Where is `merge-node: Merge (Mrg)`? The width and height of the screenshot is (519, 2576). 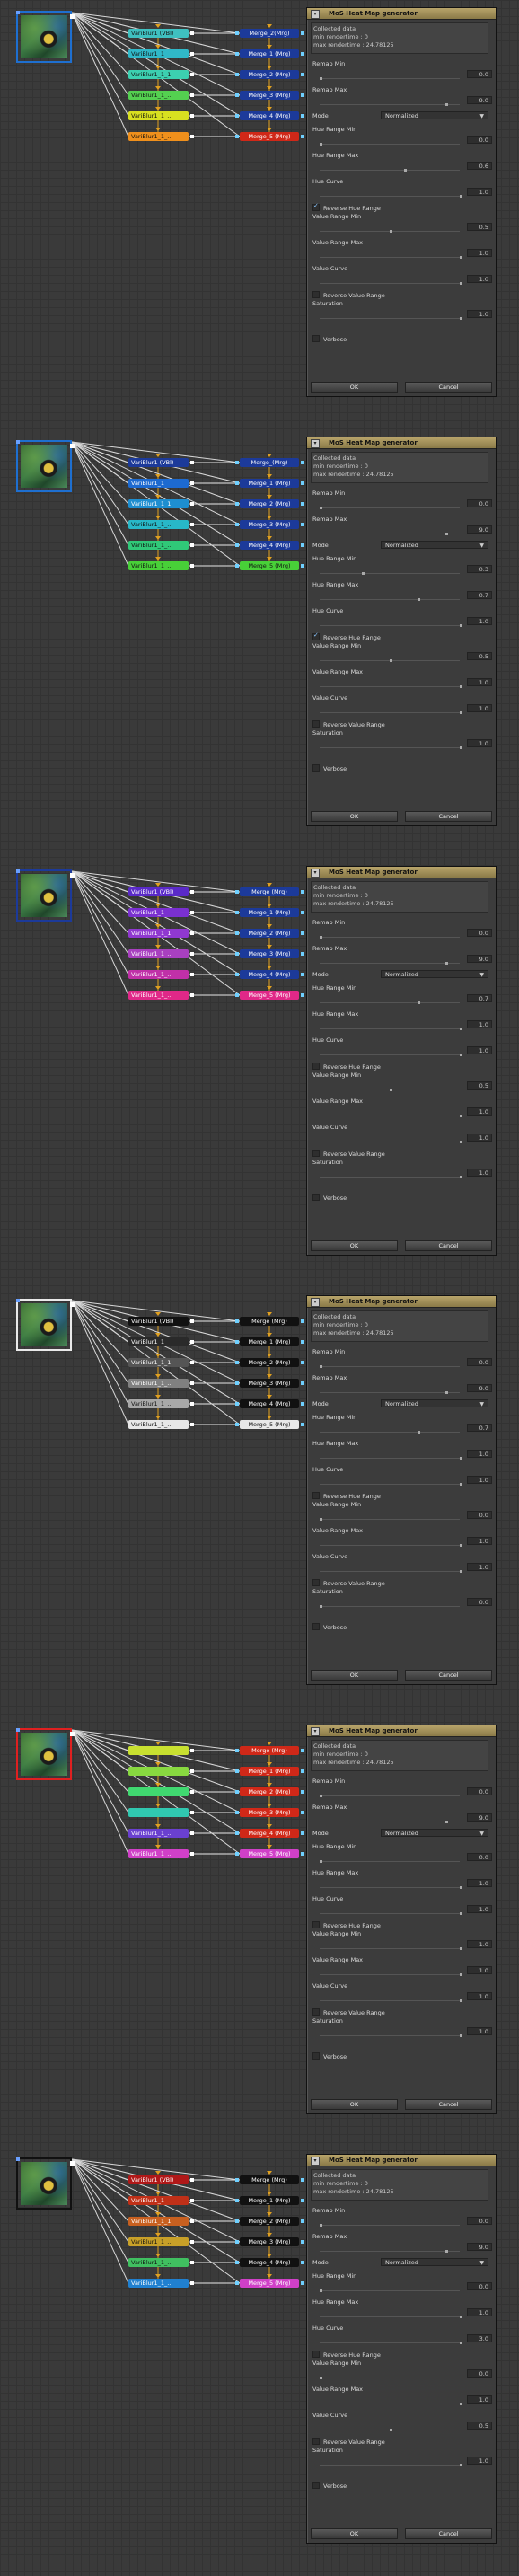 merge-node: Merge (Mrg) is located at coordinates (269, 2179).